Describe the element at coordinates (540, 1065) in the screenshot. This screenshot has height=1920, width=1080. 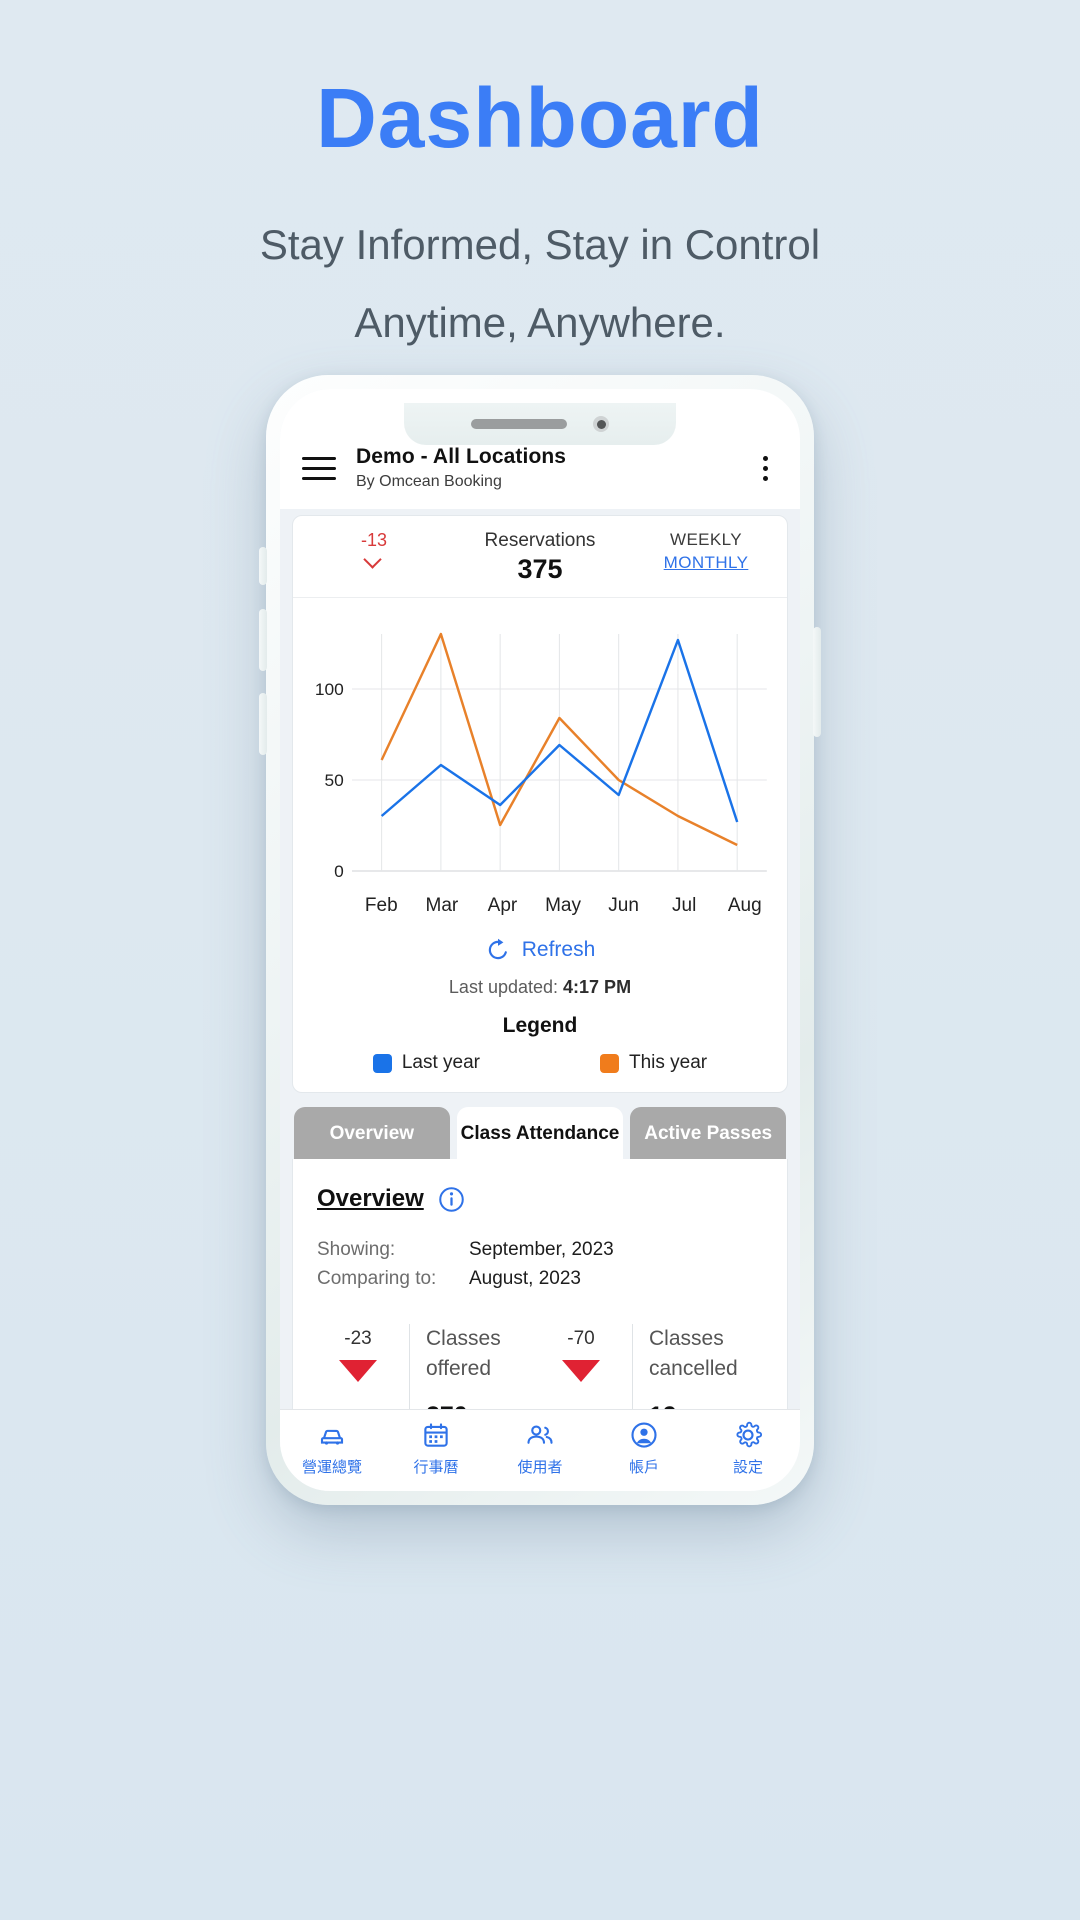
I see `chart-legend: Last year This year` at that location.